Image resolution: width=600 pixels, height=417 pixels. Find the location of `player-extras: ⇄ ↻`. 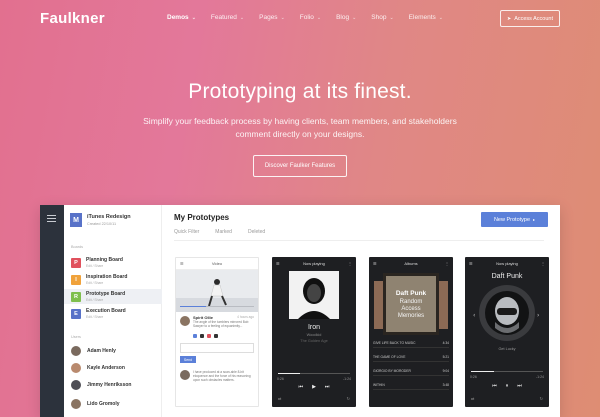

player-extras: ⇄ ↻ is located at coordinates (507, 398).